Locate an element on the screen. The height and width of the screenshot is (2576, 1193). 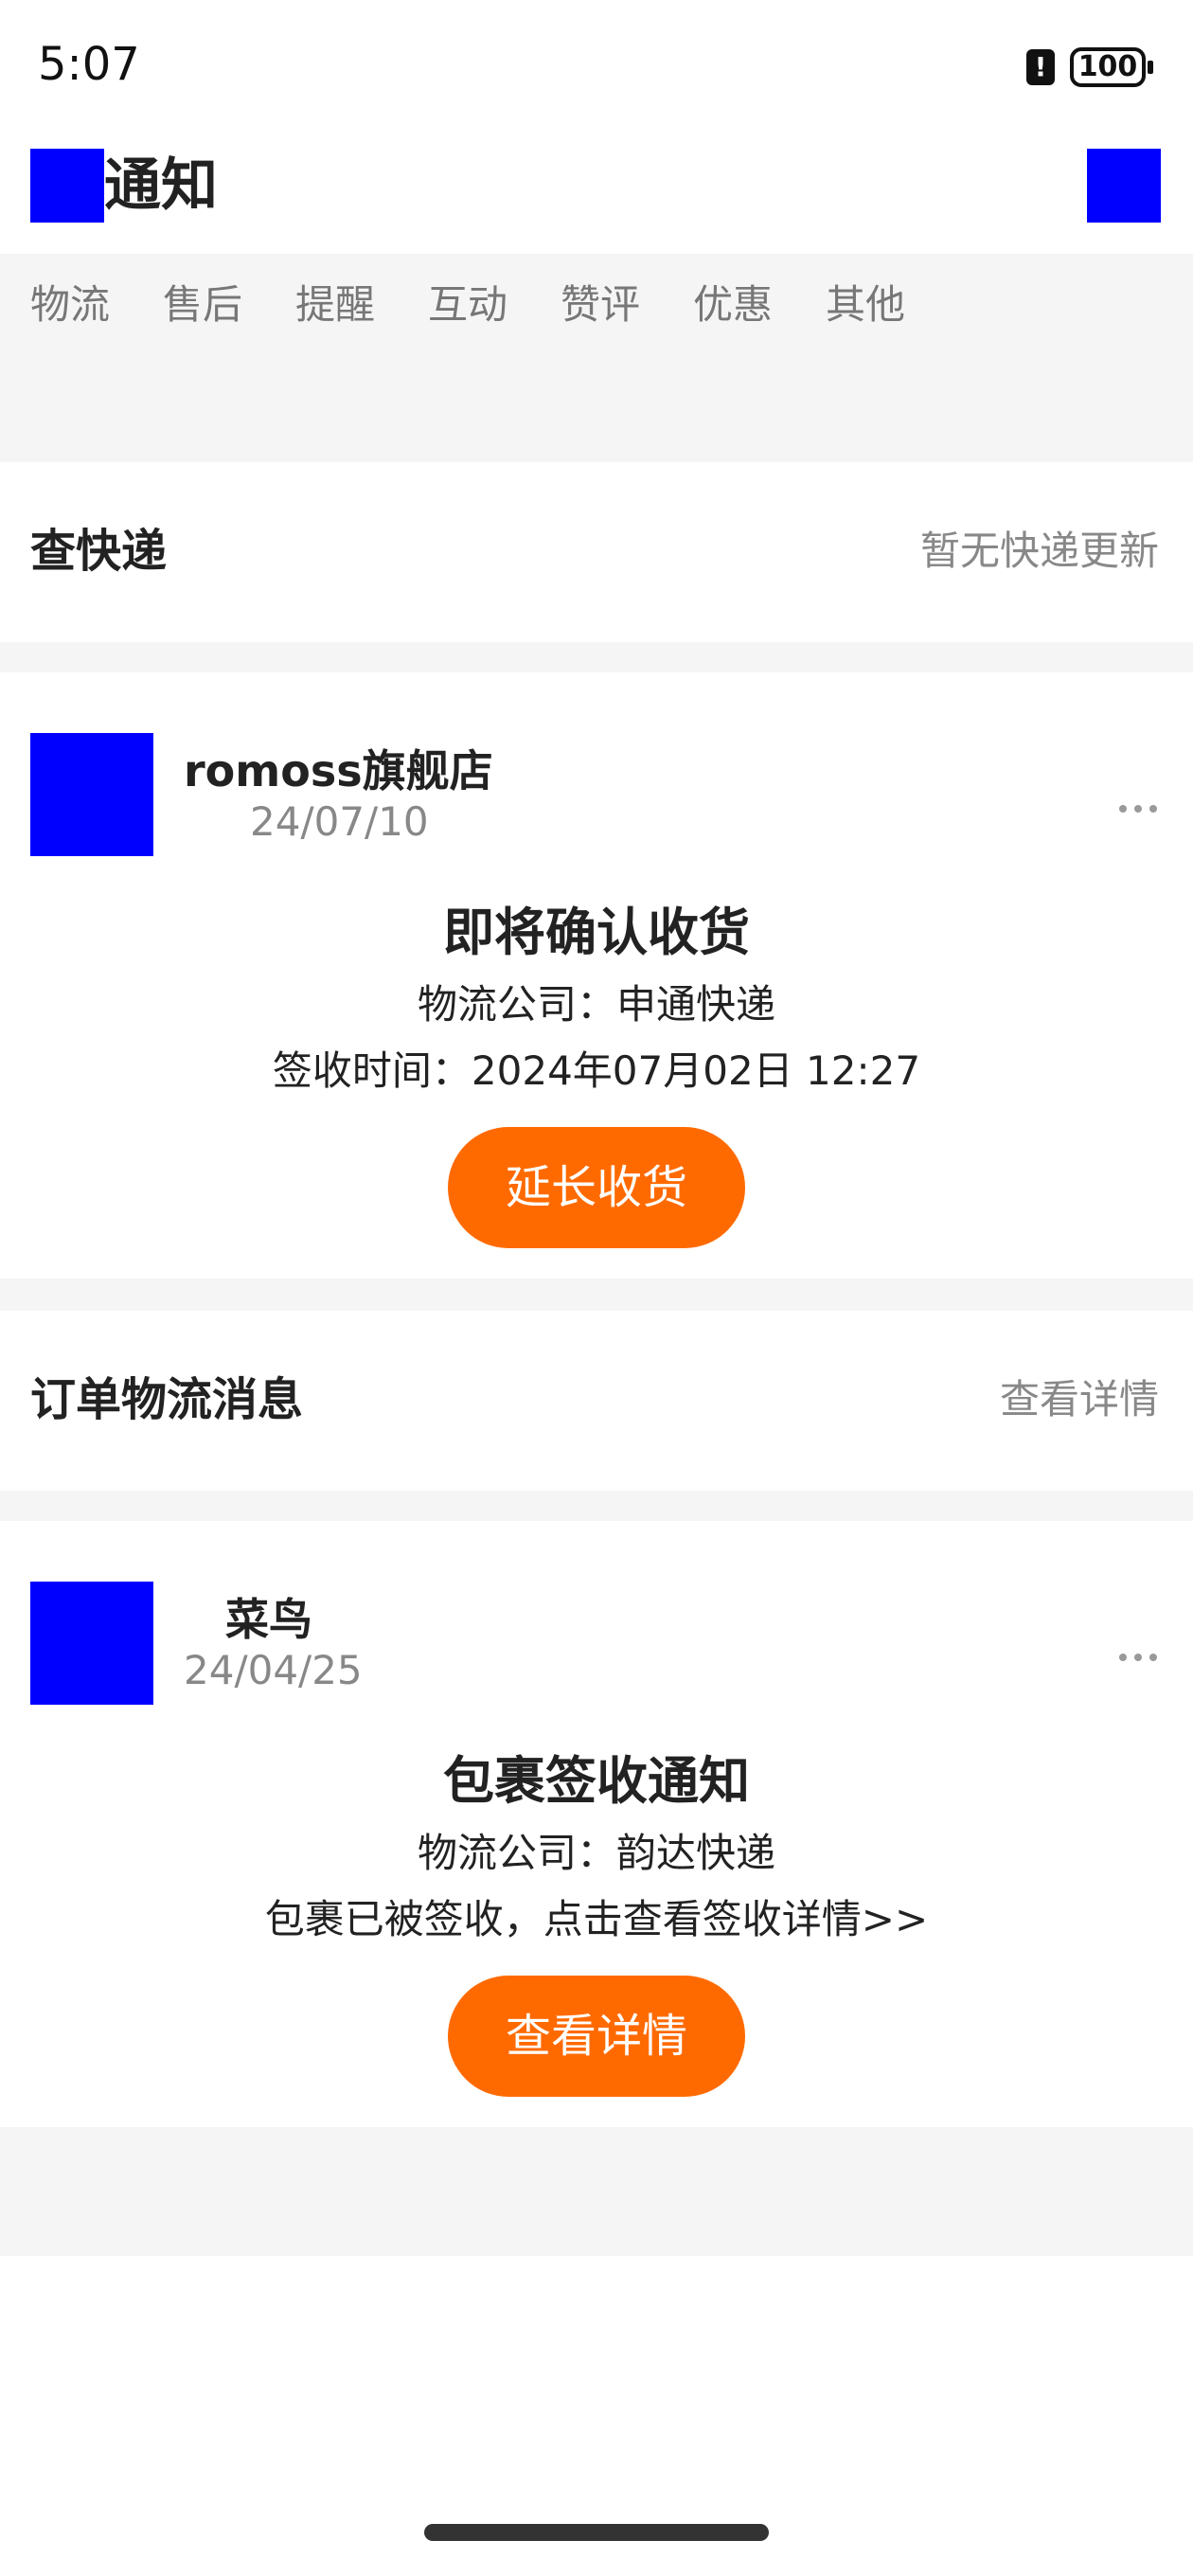
card-headline: 包裹签收通知 is located at coordinates (596, 1781).